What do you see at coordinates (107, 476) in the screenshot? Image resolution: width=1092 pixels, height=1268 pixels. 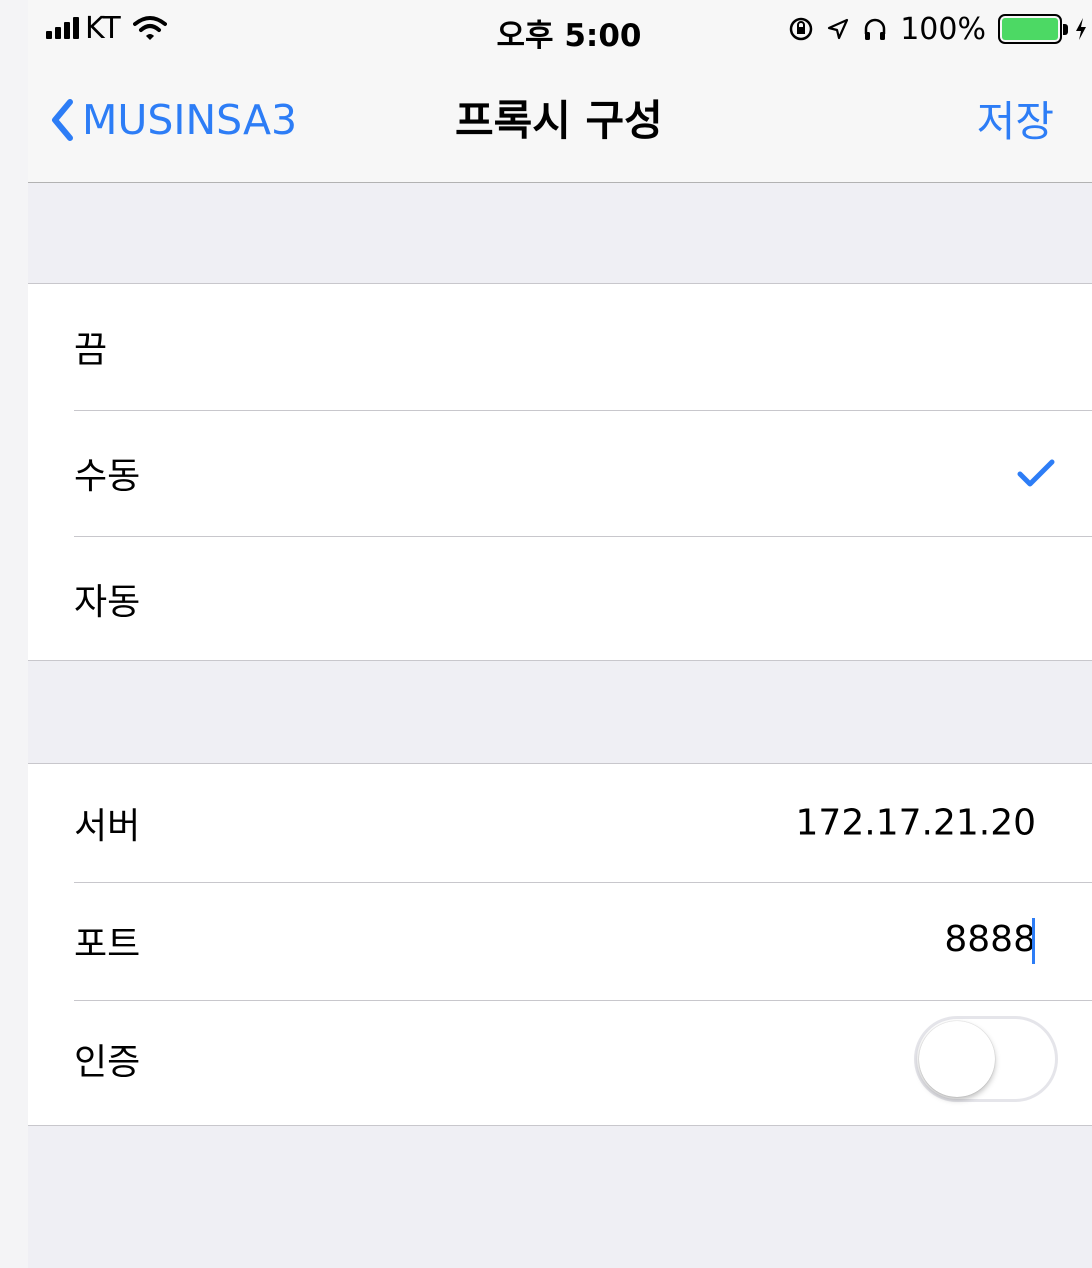 I see `proxy-mode-manual-label: 수동` at bounding box center [107, 476].